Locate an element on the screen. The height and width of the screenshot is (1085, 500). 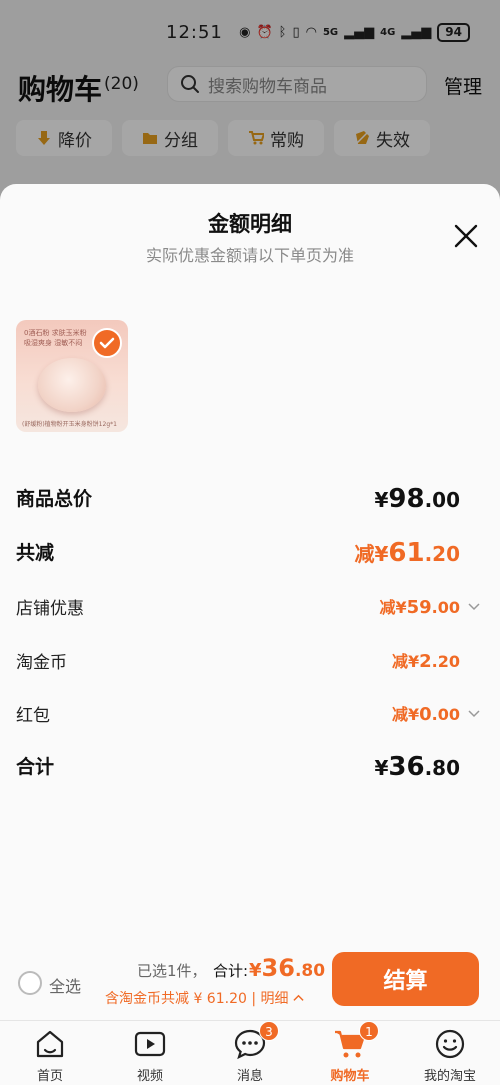
tab-profile: 我的淘宝 is located at coordinates (450, 1055).